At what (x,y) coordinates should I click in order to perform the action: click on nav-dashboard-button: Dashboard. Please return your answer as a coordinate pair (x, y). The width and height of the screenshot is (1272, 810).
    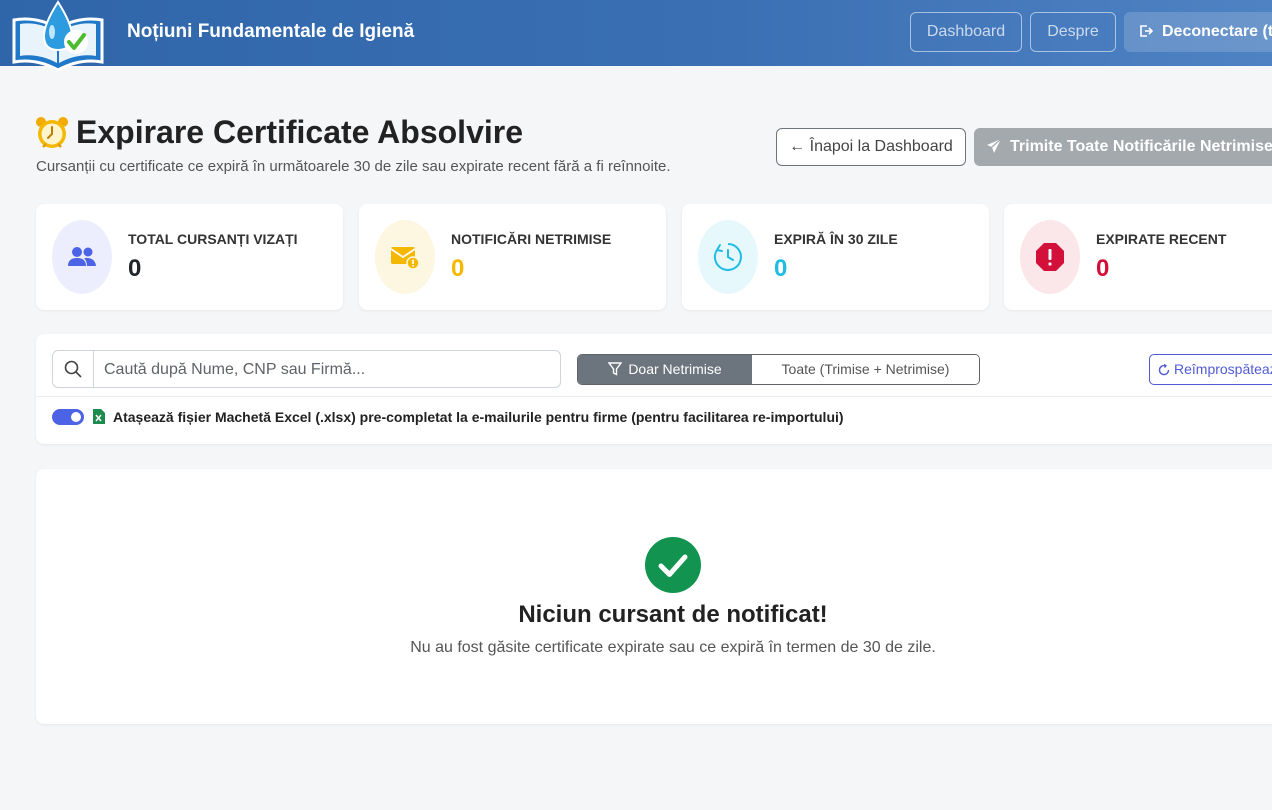
    Looking at the image, I should click on (966, 32).